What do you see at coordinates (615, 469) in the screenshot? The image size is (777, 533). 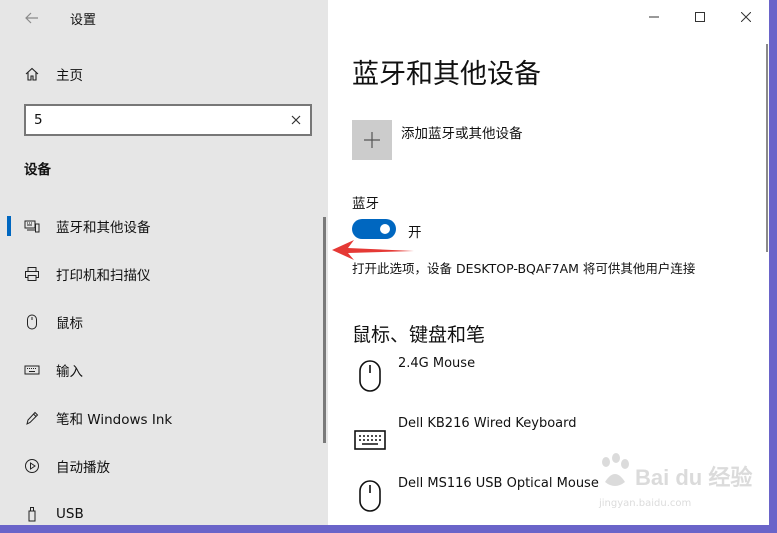 I see `paw-logo-icon` at bounding box center [615, 469].